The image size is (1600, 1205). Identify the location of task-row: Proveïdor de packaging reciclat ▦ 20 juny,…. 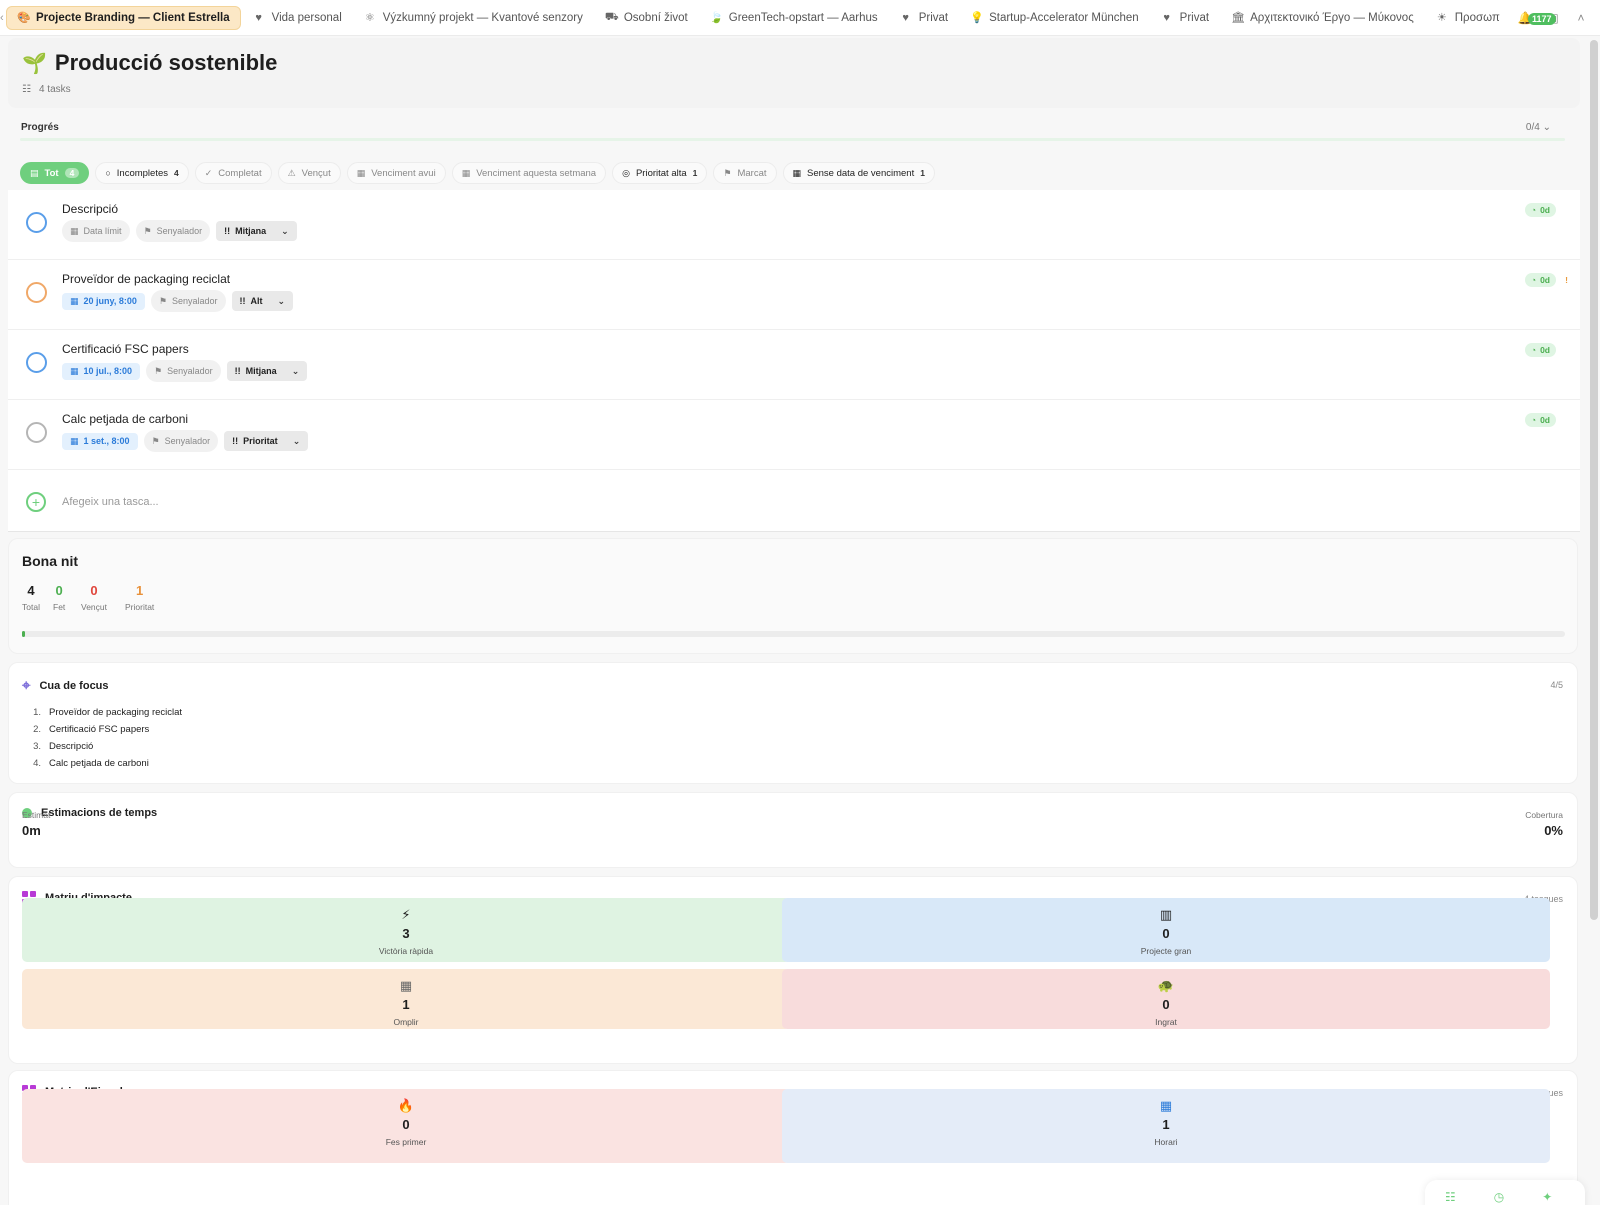
(794, 295).